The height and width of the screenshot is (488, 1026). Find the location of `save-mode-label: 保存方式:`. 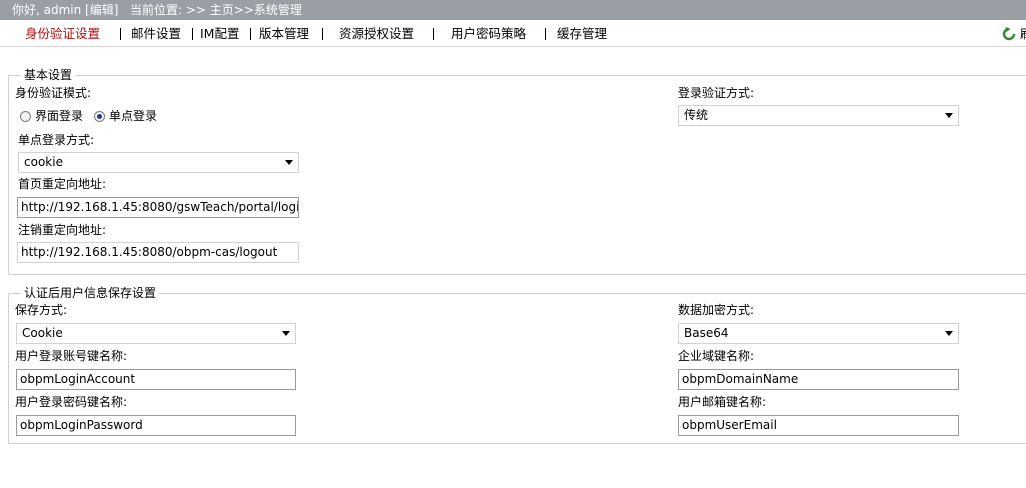

save-mode-label: 保存方式: is located at coordinates (41, 310).